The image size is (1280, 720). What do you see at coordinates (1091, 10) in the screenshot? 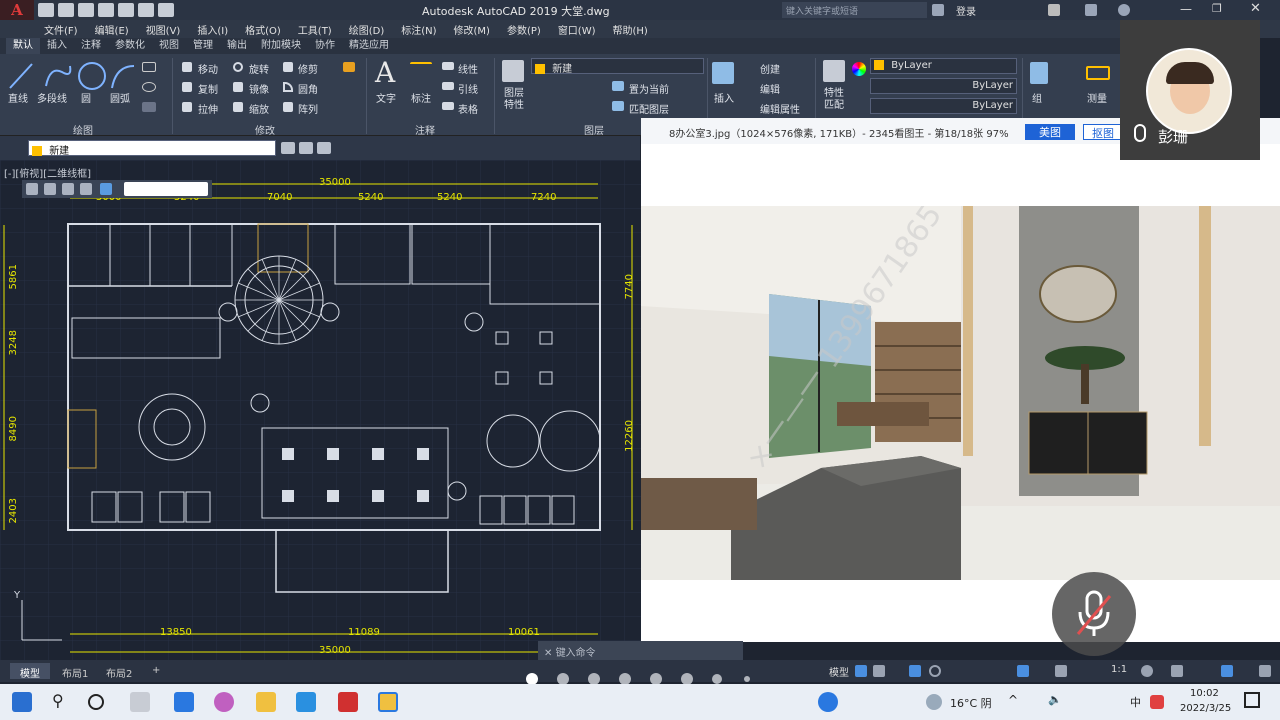
I see `cart-icon` at bounding box center [1091, 10].